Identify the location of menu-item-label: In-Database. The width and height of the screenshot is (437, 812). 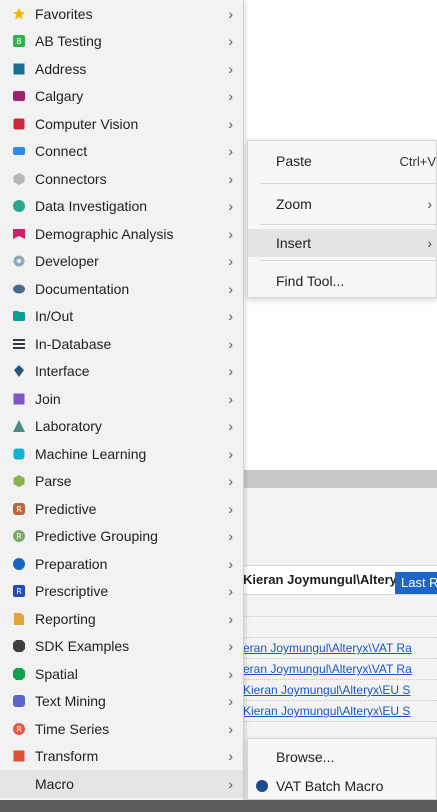
(73, 343).